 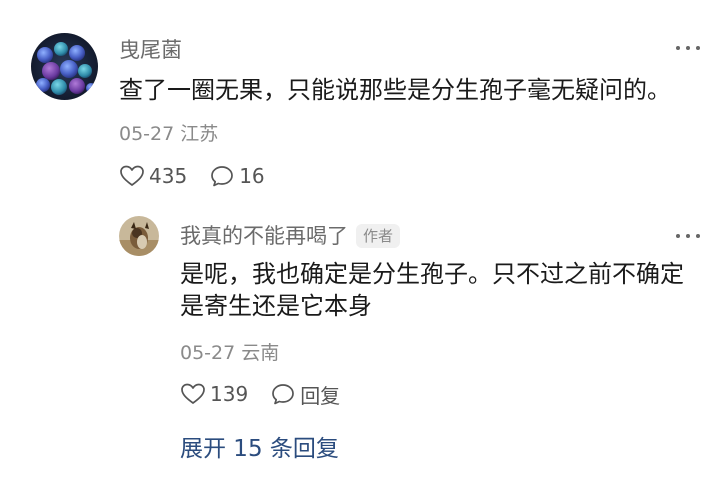 I want to click on reply-actions: 139 回复, so click(x=271, y=394).